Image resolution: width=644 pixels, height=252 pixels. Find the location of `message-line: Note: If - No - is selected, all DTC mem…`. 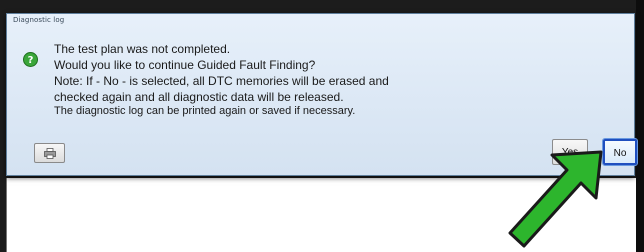

message-line: Note: If - No - is selected, all DTC mem… is located at coordinates (221, 81).